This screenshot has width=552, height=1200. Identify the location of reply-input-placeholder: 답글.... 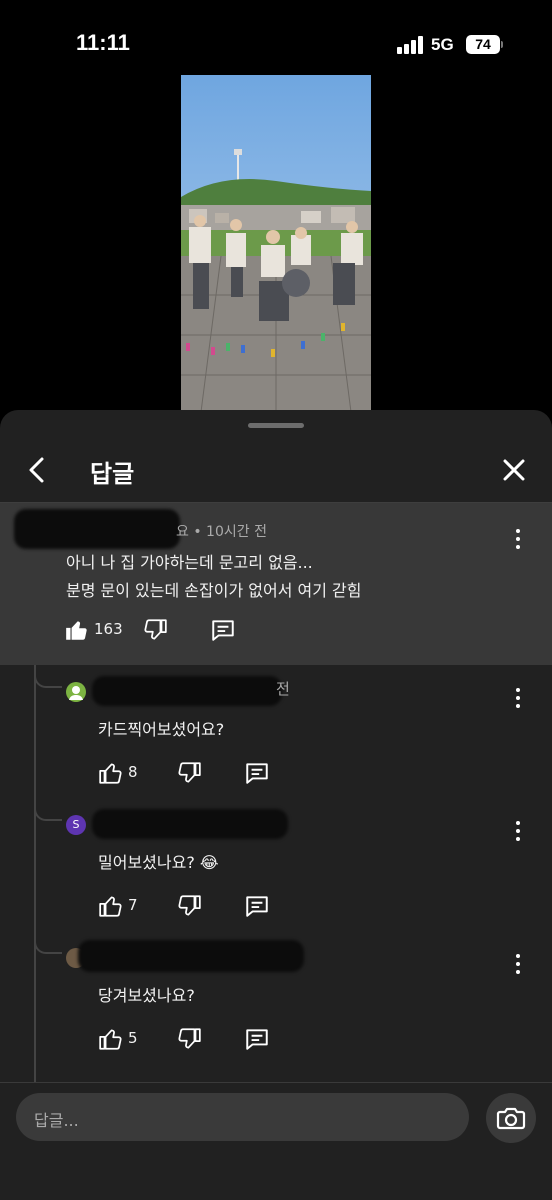
(56, 1120).